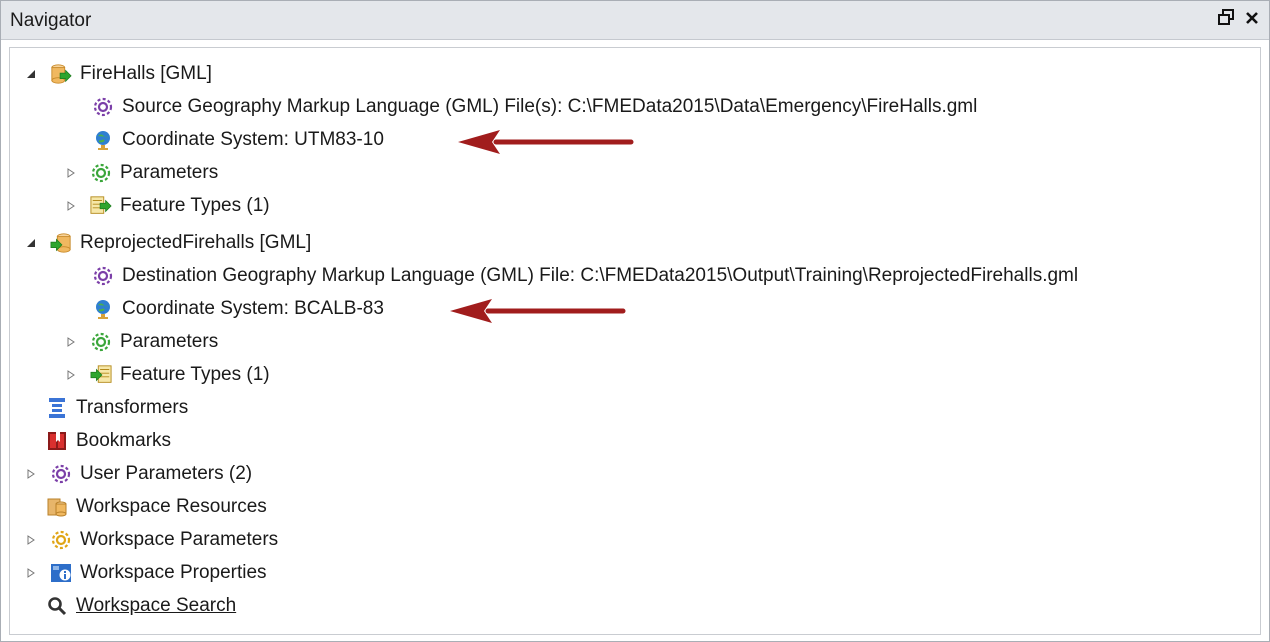 The width and height of the screenshot is (1270, 642). What do you see at coordinates (124, 440) in the screenshot?
I see `tree-item-label: Bookmarks` at bounding box center [124, 440].